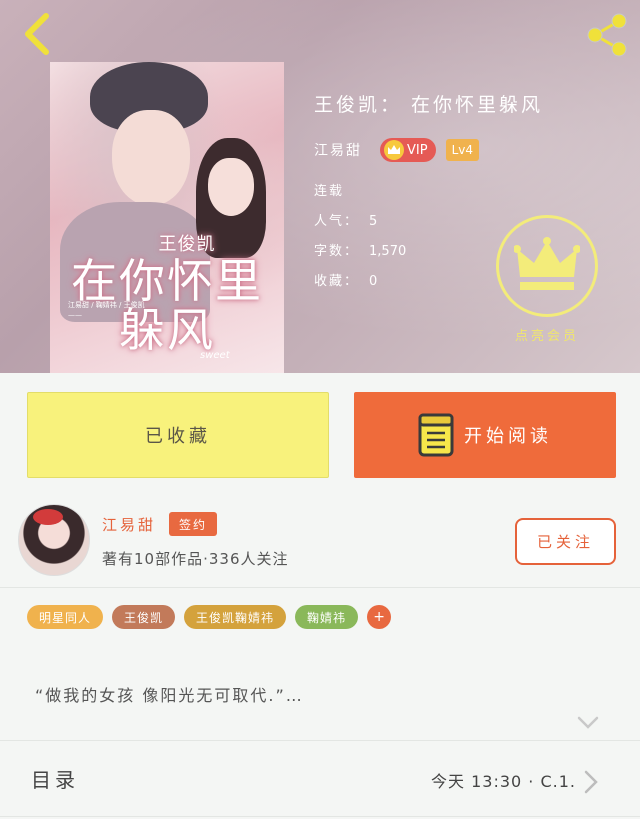 Image resolution: width=640 pixels, height=819 pixels. Describe the element at coordinates (591, 782) in the screenshot. I see `chevron-right-icon` at that location.